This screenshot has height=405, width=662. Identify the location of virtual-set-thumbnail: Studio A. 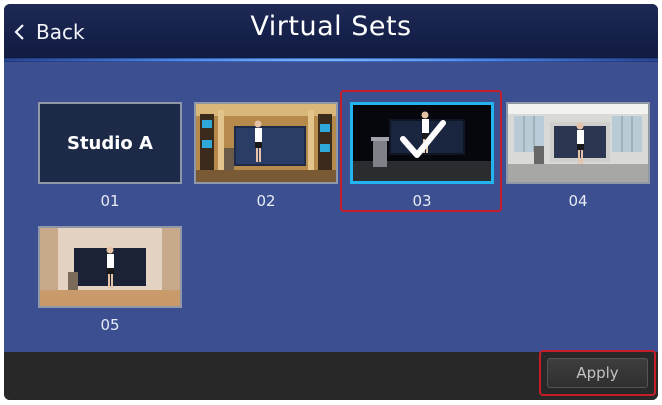
(110, 143).